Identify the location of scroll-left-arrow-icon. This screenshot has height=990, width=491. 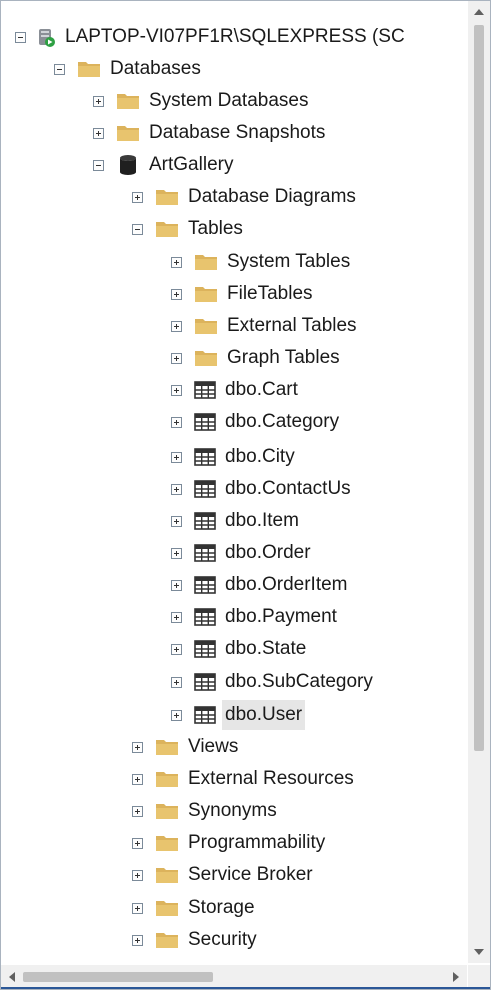
(12, 977).